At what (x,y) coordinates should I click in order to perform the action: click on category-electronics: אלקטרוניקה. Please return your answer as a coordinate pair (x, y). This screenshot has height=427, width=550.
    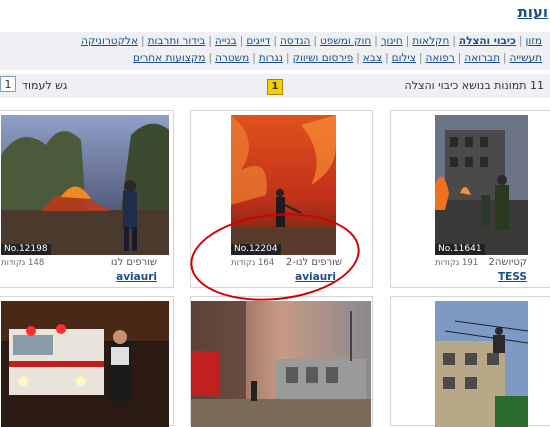
    Looking at the image, I should click on (109, 41).